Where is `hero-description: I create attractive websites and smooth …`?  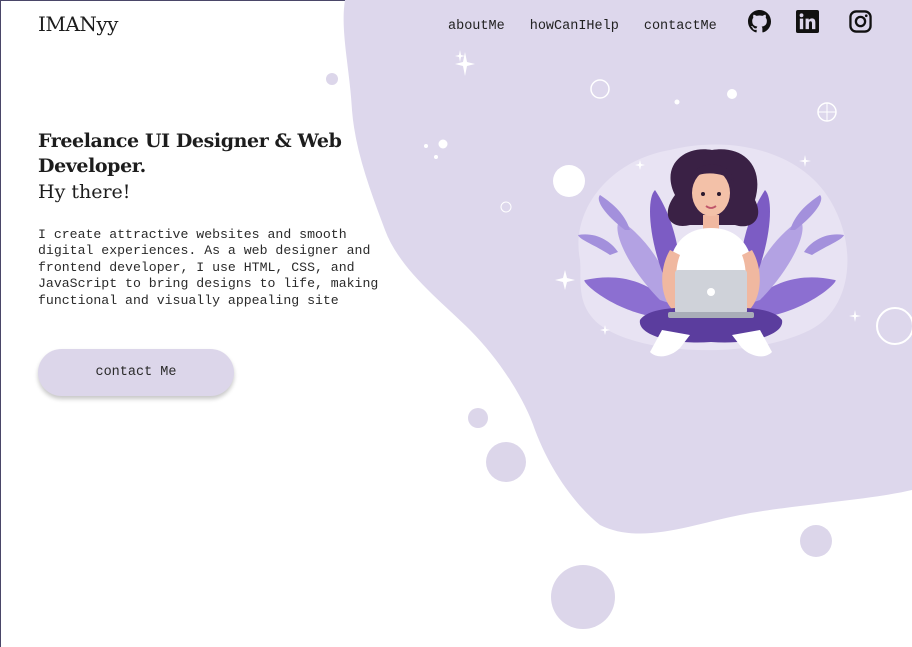
hero-description: I create attractive websites and smooth … is located at coordinates (208, 267).